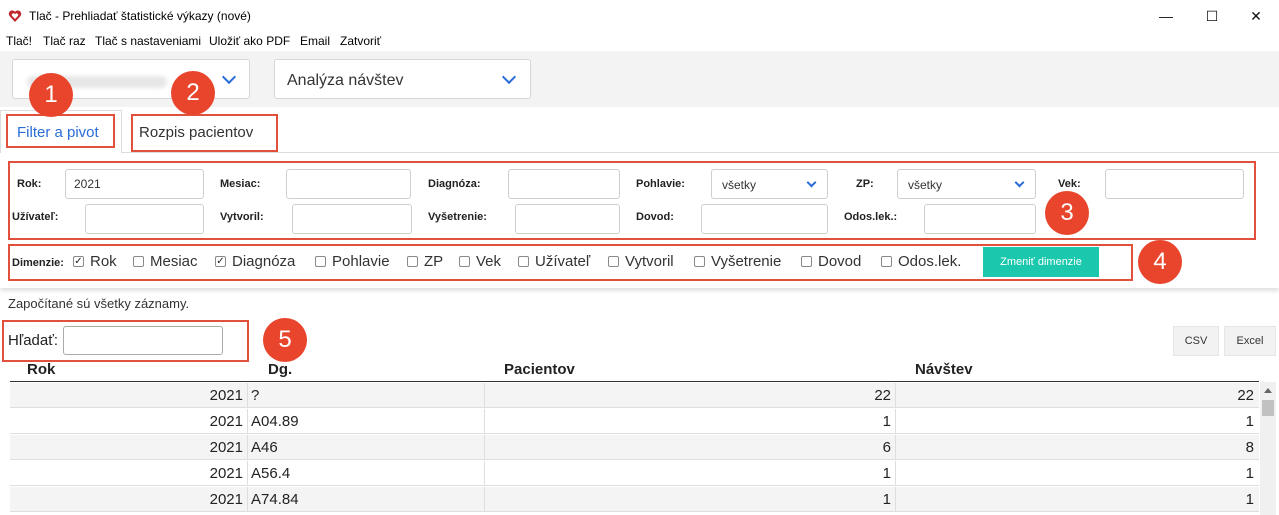 Image resolution: width=1279 pixels, height=515 pixels. What do you see at coordinates (33, 340) in the screenshot?
I see `search-label: Hľadať:` at bounding box center [33, 340].